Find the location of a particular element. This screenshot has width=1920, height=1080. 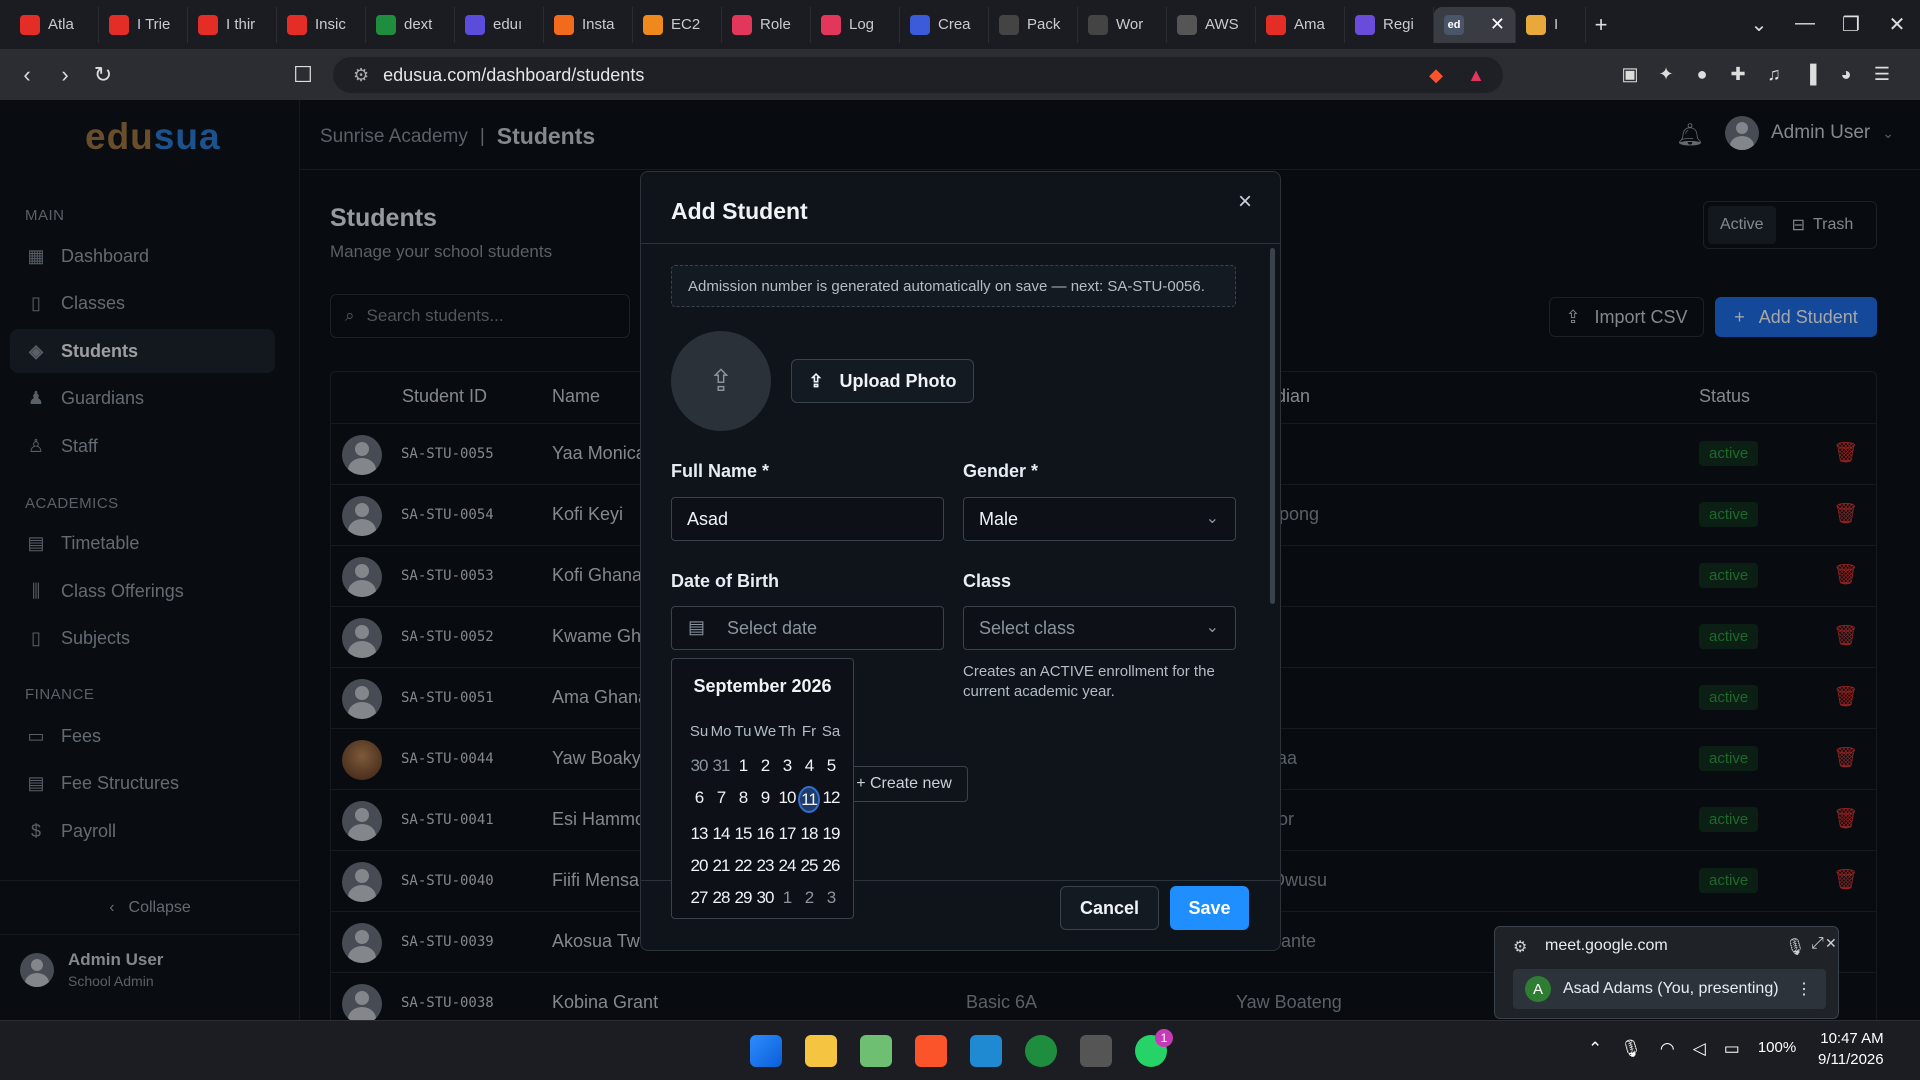

browser-tab: Regi is located at coordinates (1389, 24).